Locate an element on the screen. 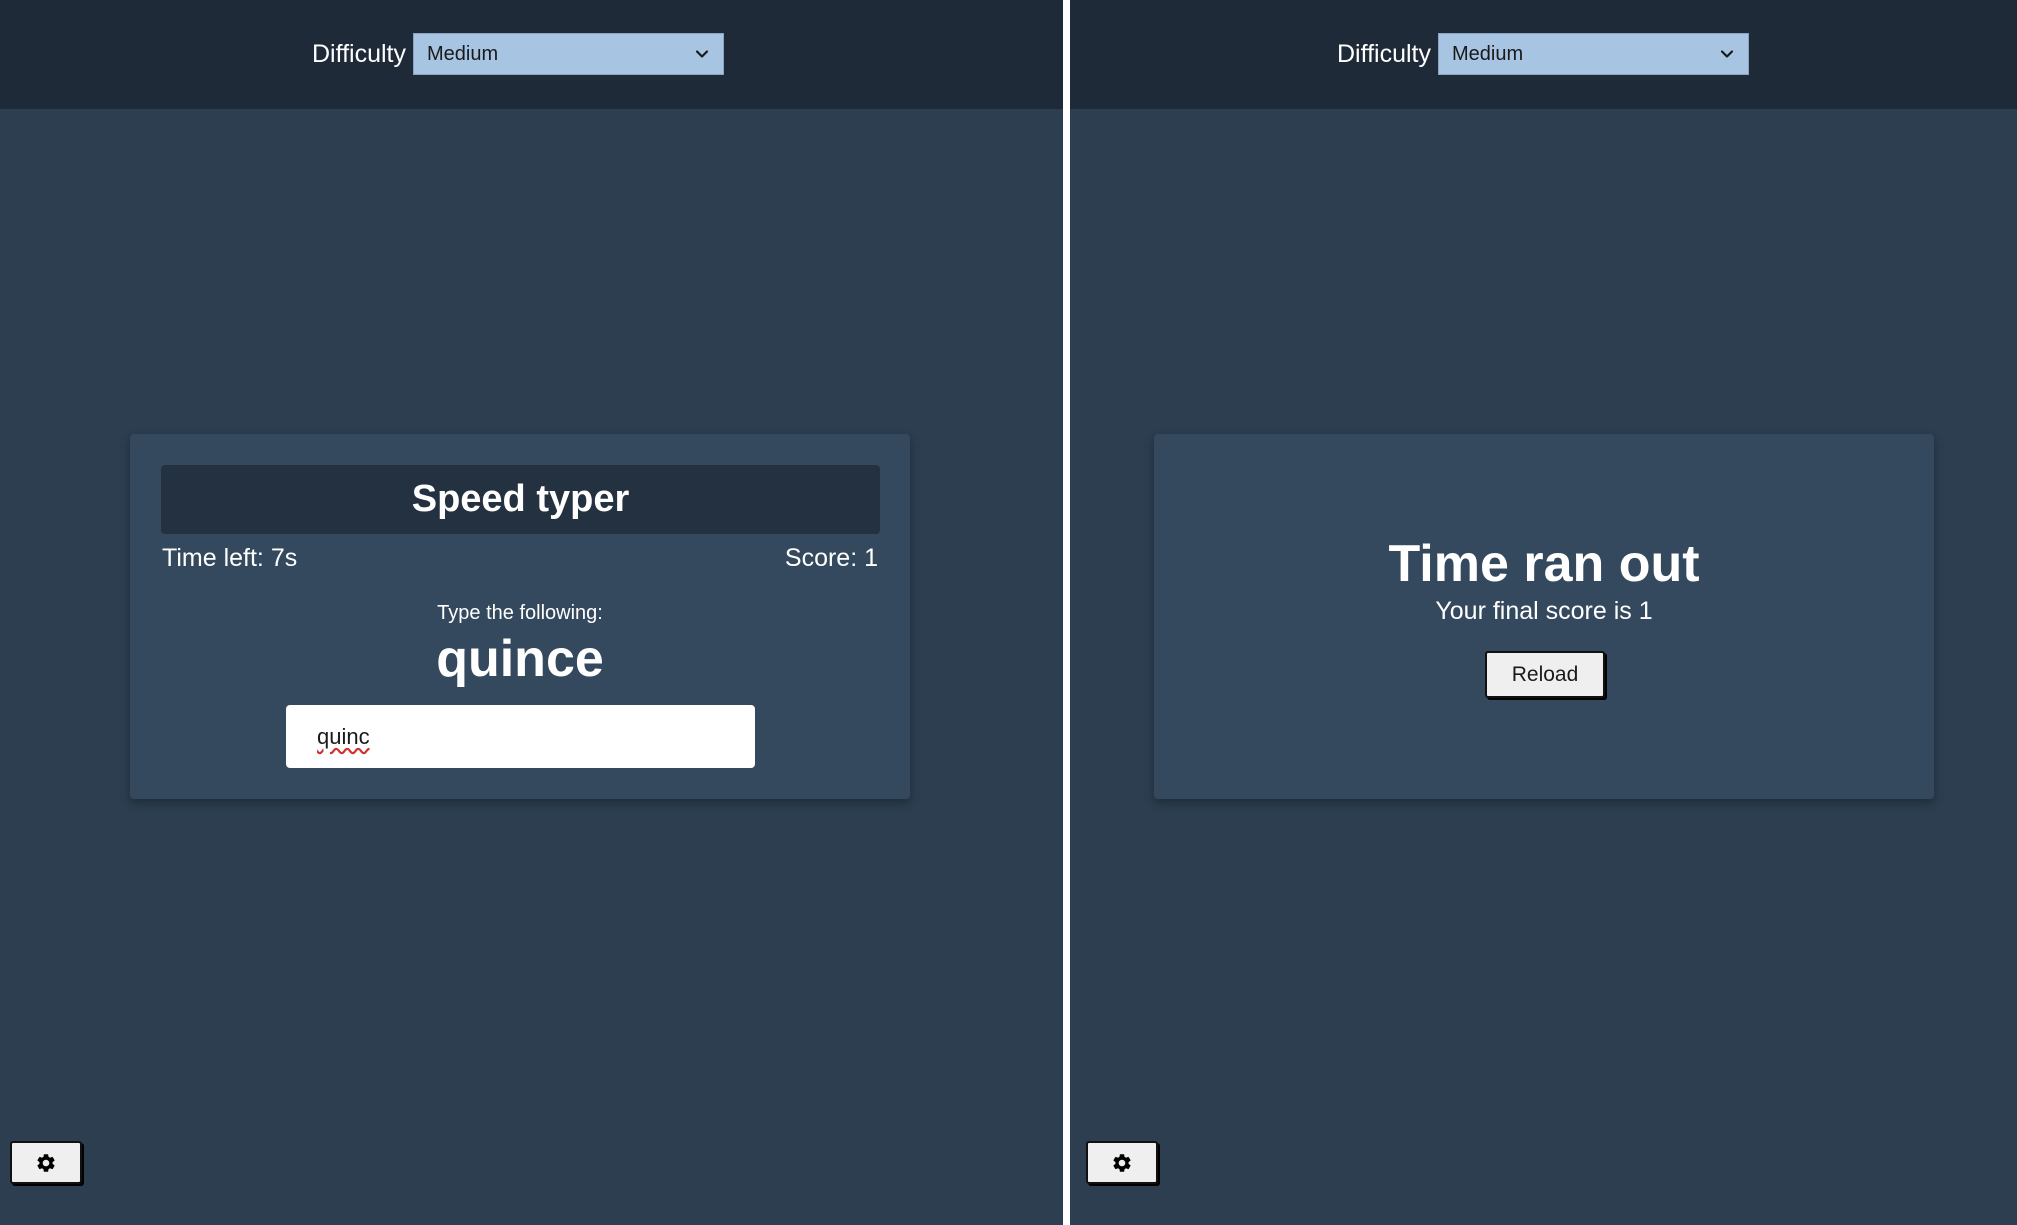  end-title: Time ran out is located at coordinates (1544, 564).